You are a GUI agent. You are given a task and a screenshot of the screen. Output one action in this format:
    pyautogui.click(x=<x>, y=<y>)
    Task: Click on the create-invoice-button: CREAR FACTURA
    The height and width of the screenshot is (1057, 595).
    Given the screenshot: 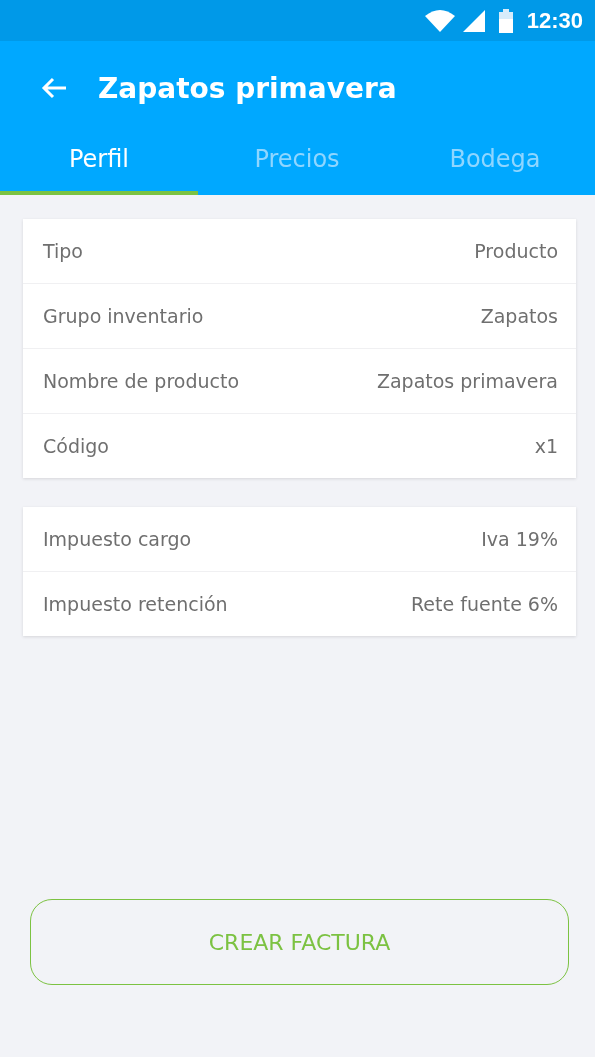 What is the action you would take?
    pyautogui.click(x=299, y=942)
    